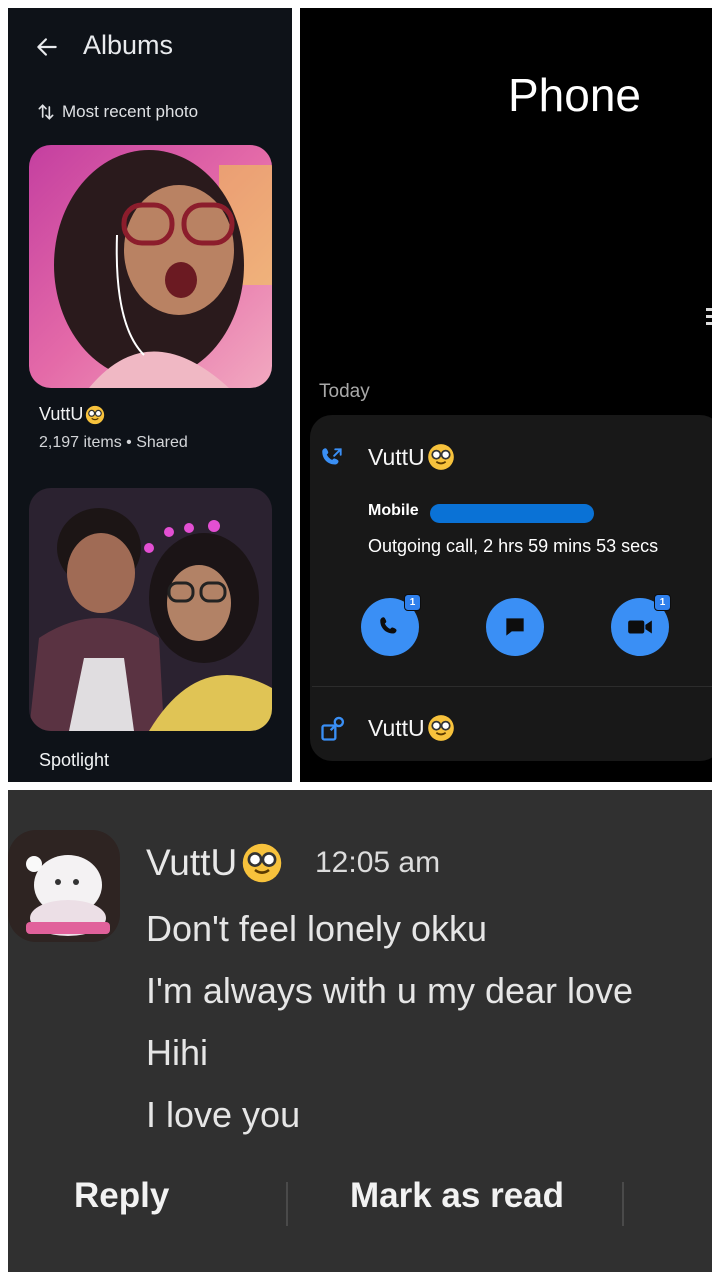  Describe the element at coordinates (412, 602) in the screenshot. I see `call-count-badge: 1` at that location.